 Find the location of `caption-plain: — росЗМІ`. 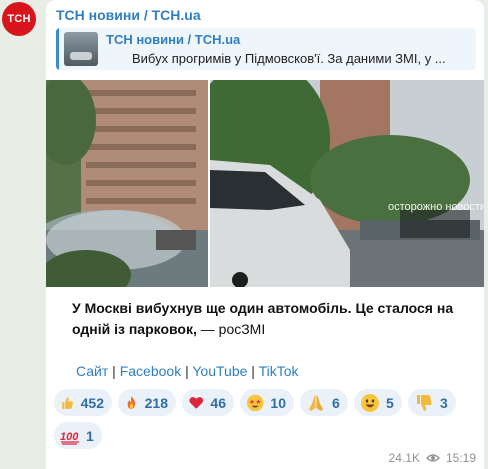

caption-plain: — росЗМІ is located at coordinates (231, 329).